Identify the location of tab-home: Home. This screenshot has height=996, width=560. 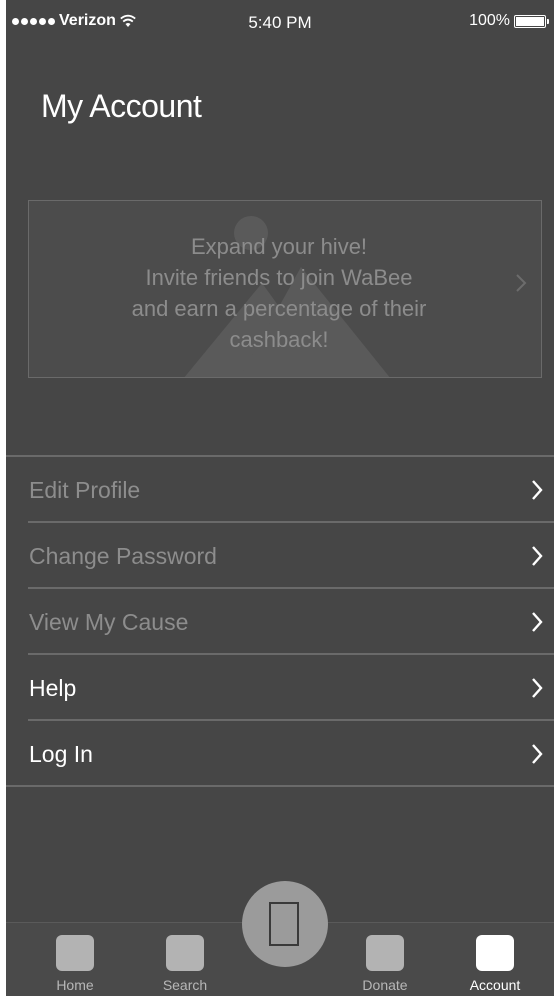
(75, 964).